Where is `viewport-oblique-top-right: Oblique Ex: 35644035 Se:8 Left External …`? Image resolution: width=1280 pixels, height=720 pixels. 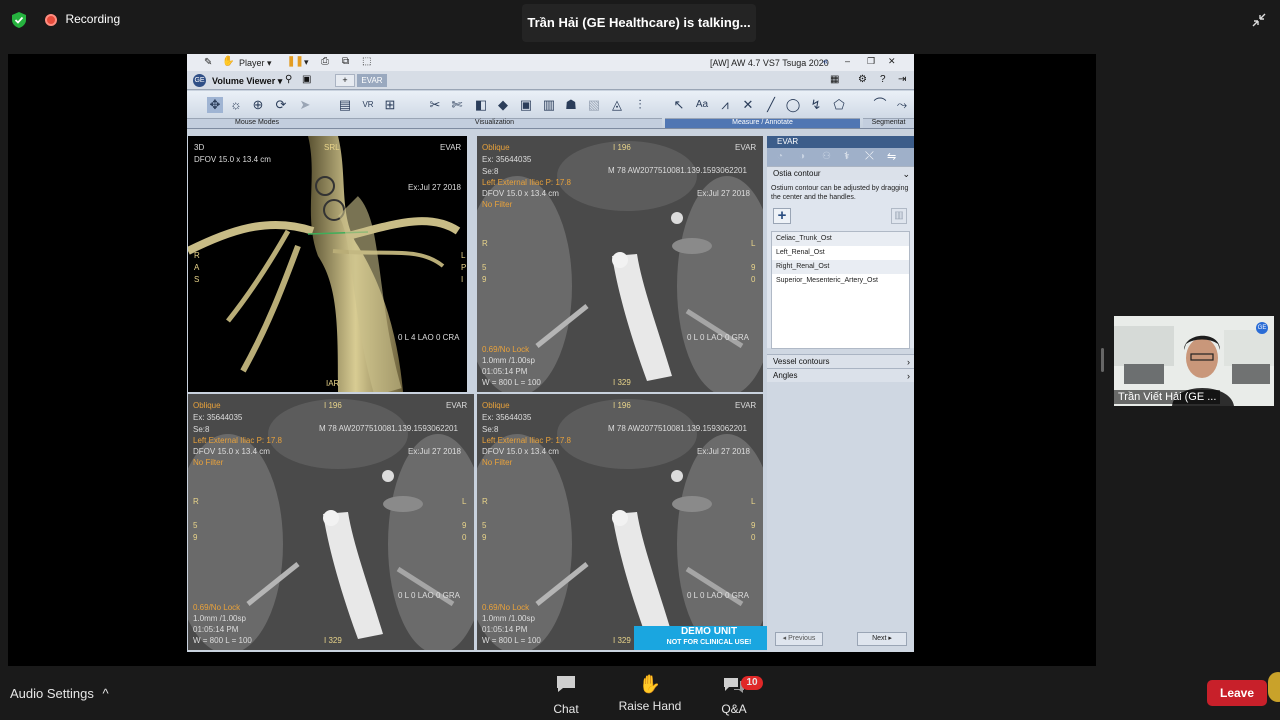
viewport-oblique-top-right: Oblique Ex: 35644035 Se:8 Left External … is located at coordinates (620, 264).